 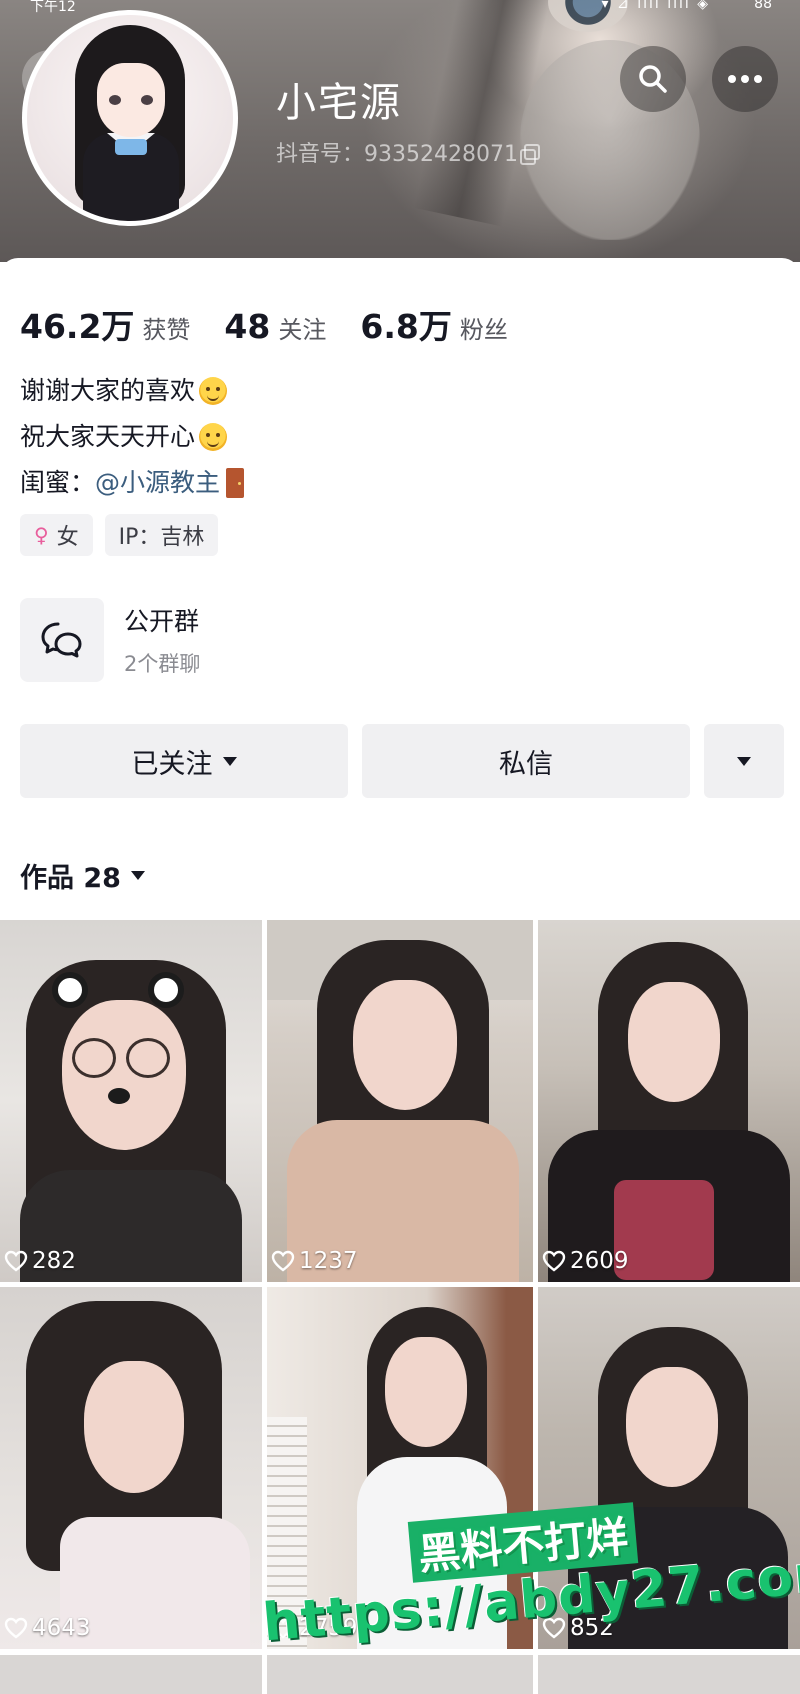 I want to click on door-emoji-icon, so click(x=235, y=483).